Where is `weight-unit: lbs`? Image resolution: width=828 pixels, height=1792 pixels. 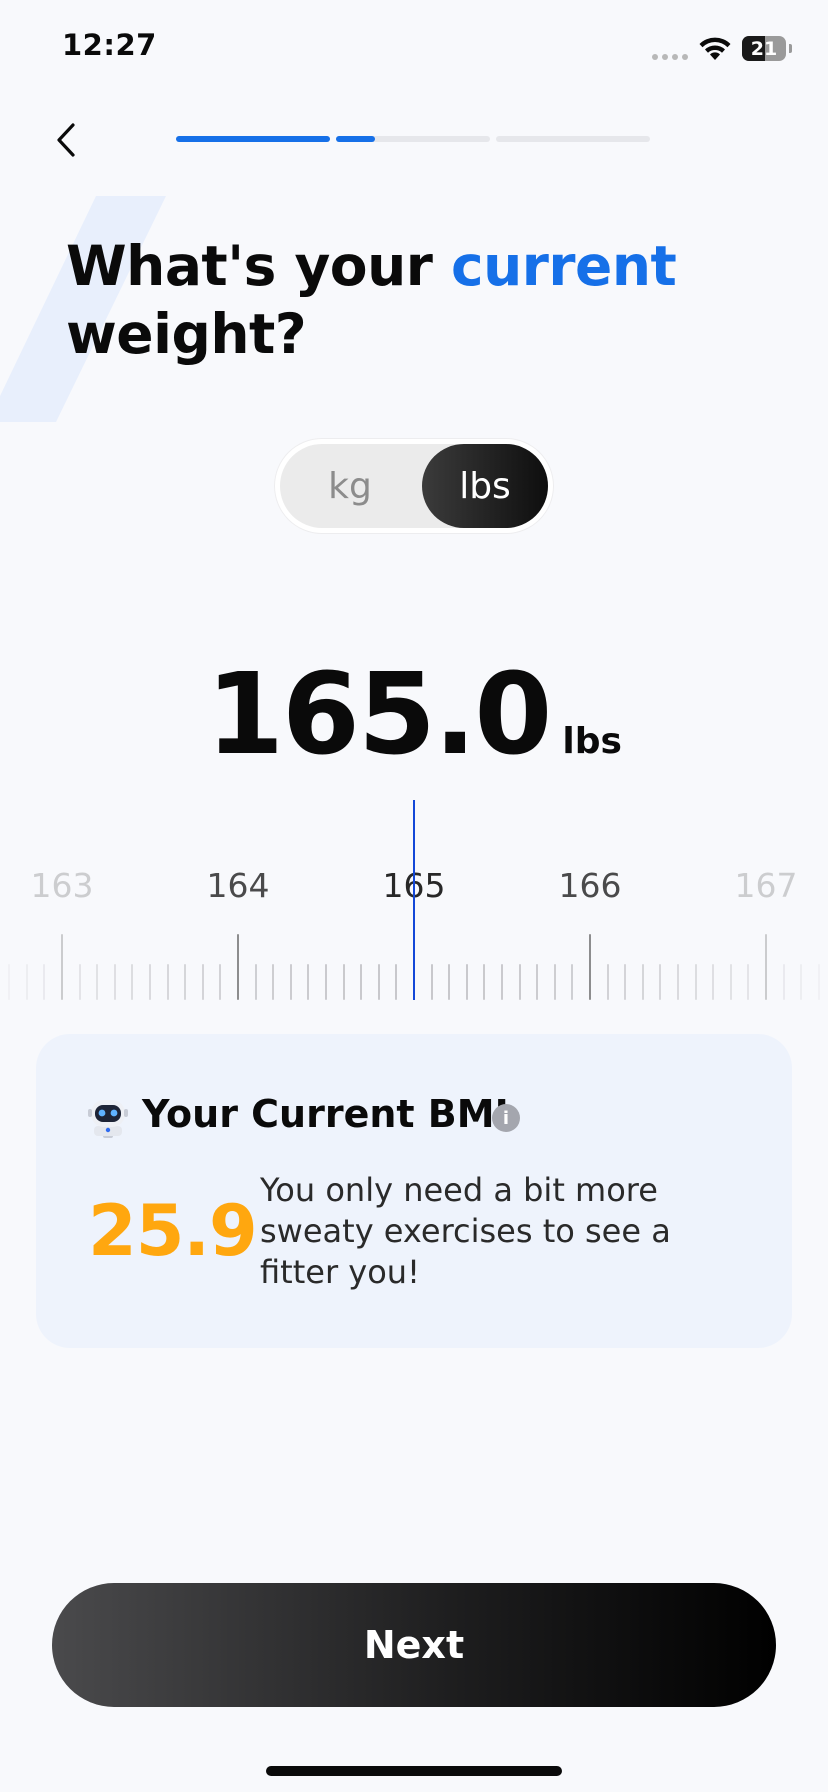
weight-unit: lbs is located at coordinates (592, 741).